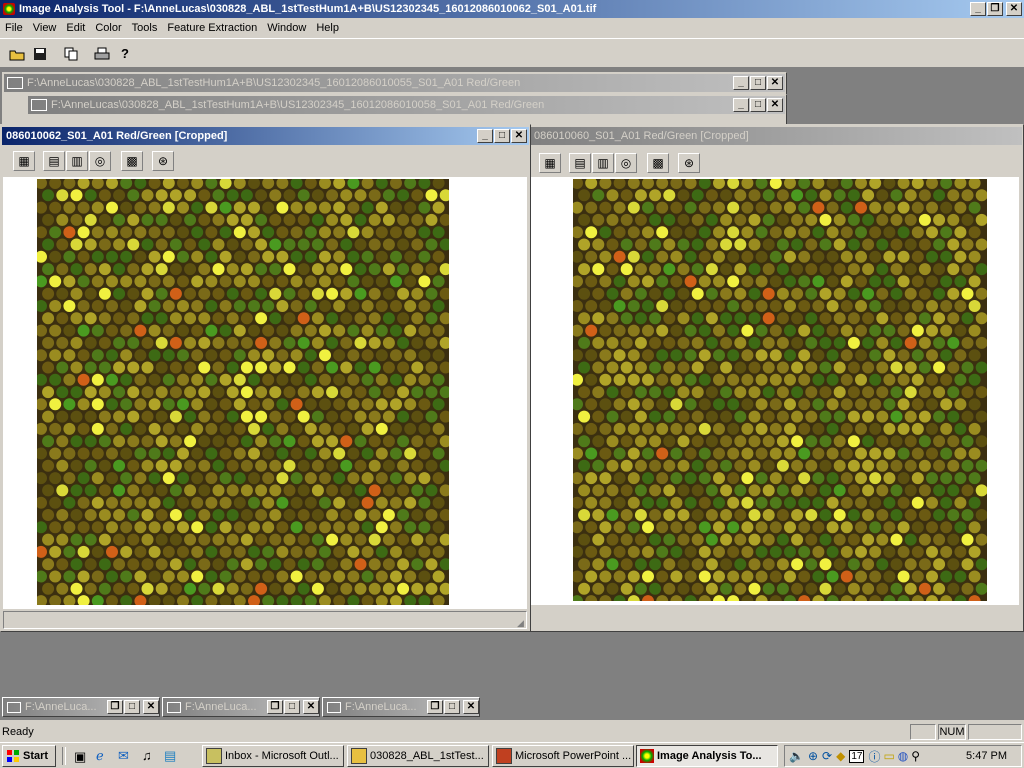 This screenshot has height=768, width=1024. Describe the element at coordinates (327, 28) in the screenshot. I see `menu-help: Help` at that location.